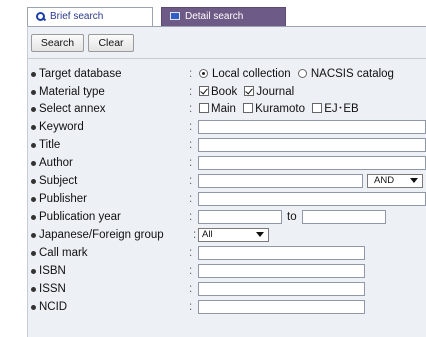 The height and width of the screenshot is (337, 426). What do you see at coordinates (72, 92) in the screenshot?
I see `material-type-label: Material type` at bounding box center [72, 92].